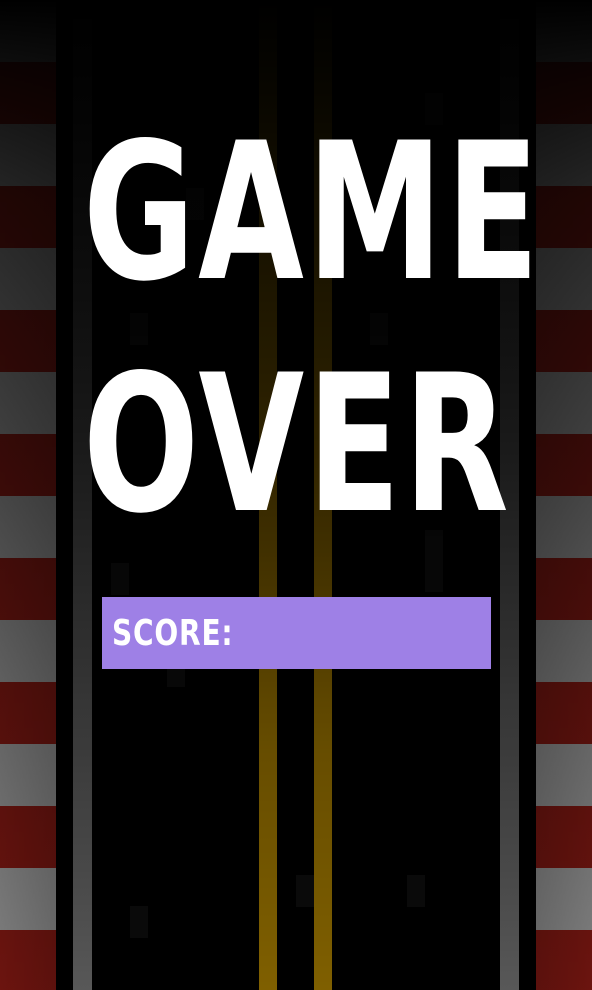  What do you see at coordinates (173, 633) in the screenshot?
I see `score-label: SCORE:` at bounding box center [173, 633].